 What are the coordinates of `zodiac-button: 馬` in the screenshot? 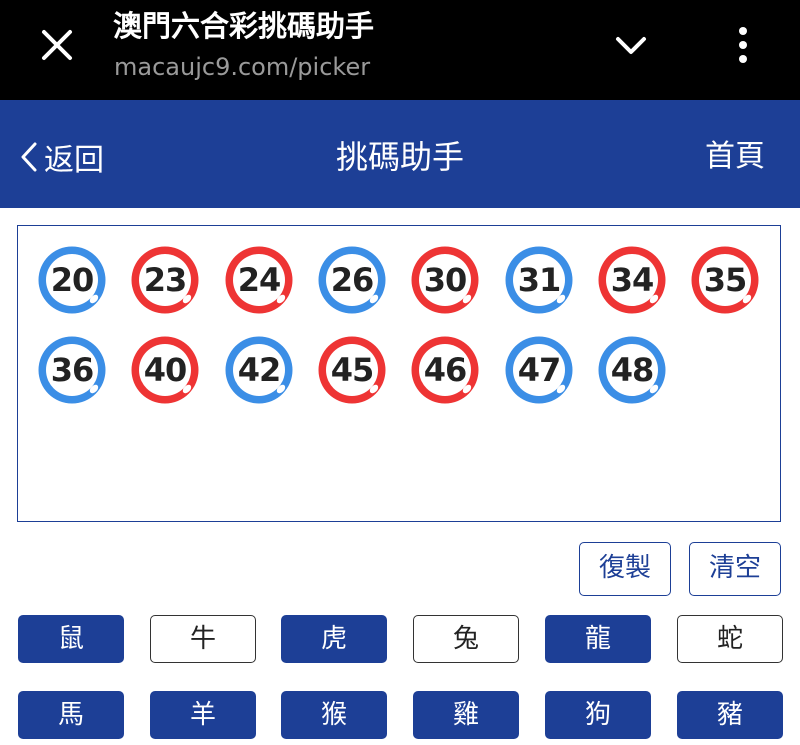 It's located at (71, 715).